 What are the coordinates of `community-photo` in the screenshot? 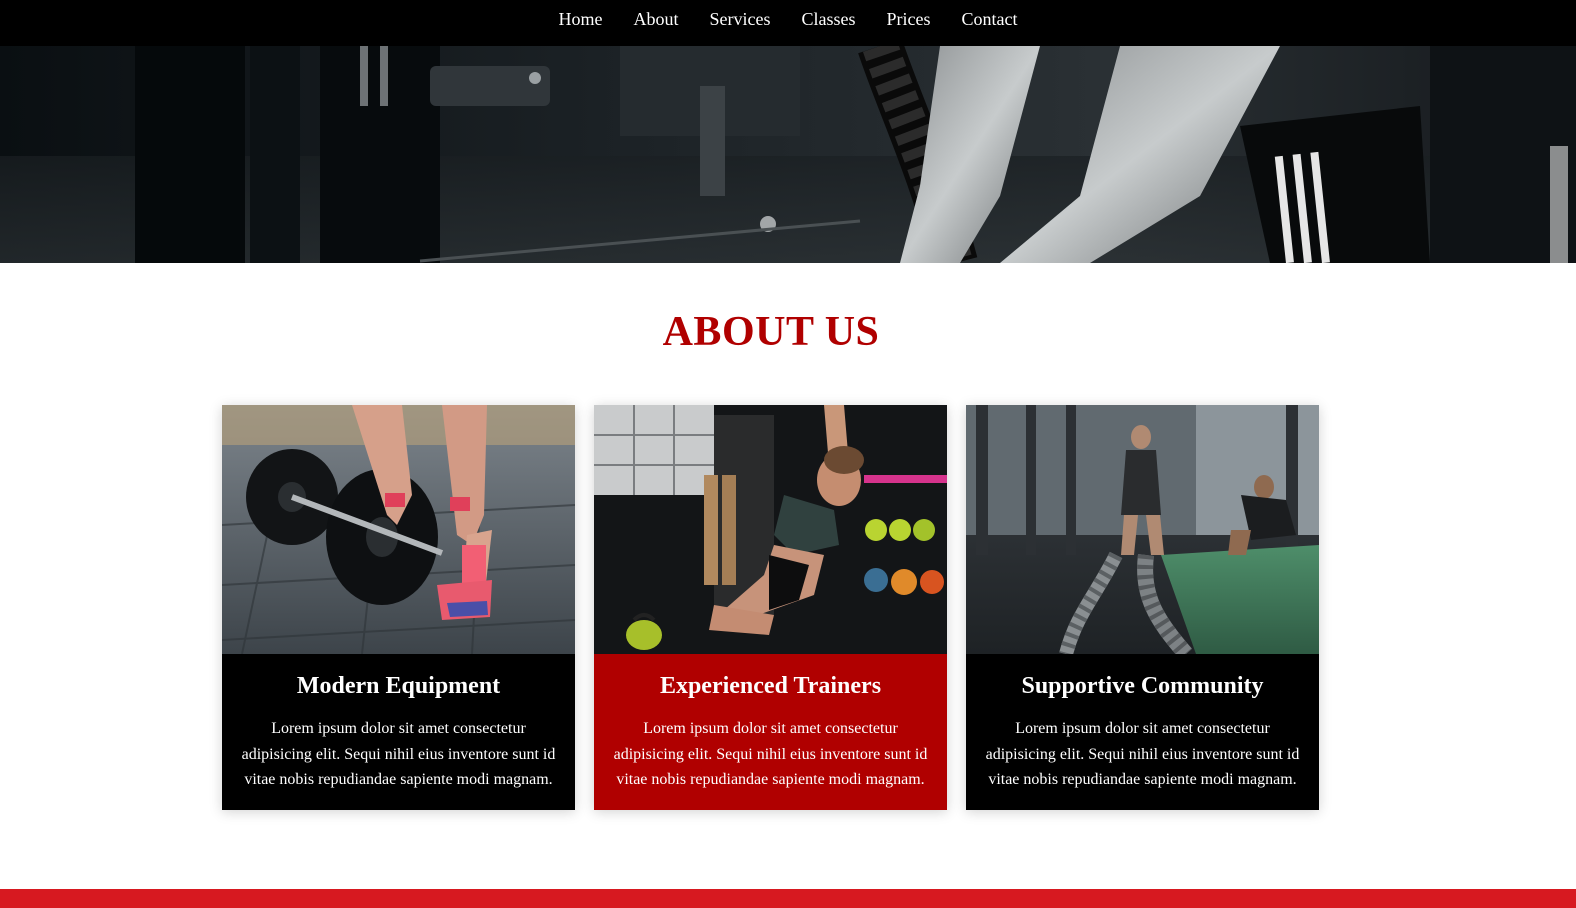 It's located at (1142, 529).